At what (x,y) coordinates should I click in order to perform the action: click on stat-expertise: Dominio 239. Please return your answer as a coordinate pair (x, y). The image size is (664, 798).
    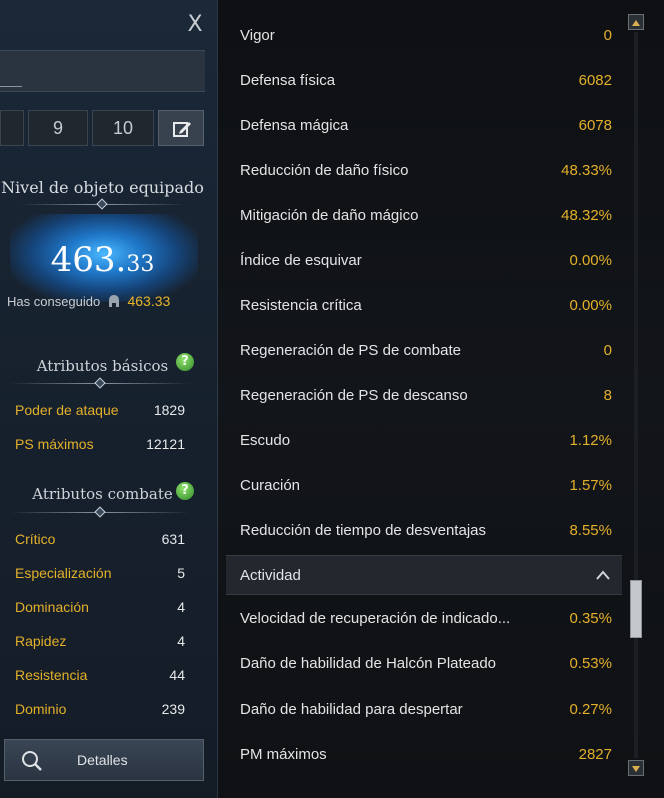
    Looking at the image, I should click on (100, 711).